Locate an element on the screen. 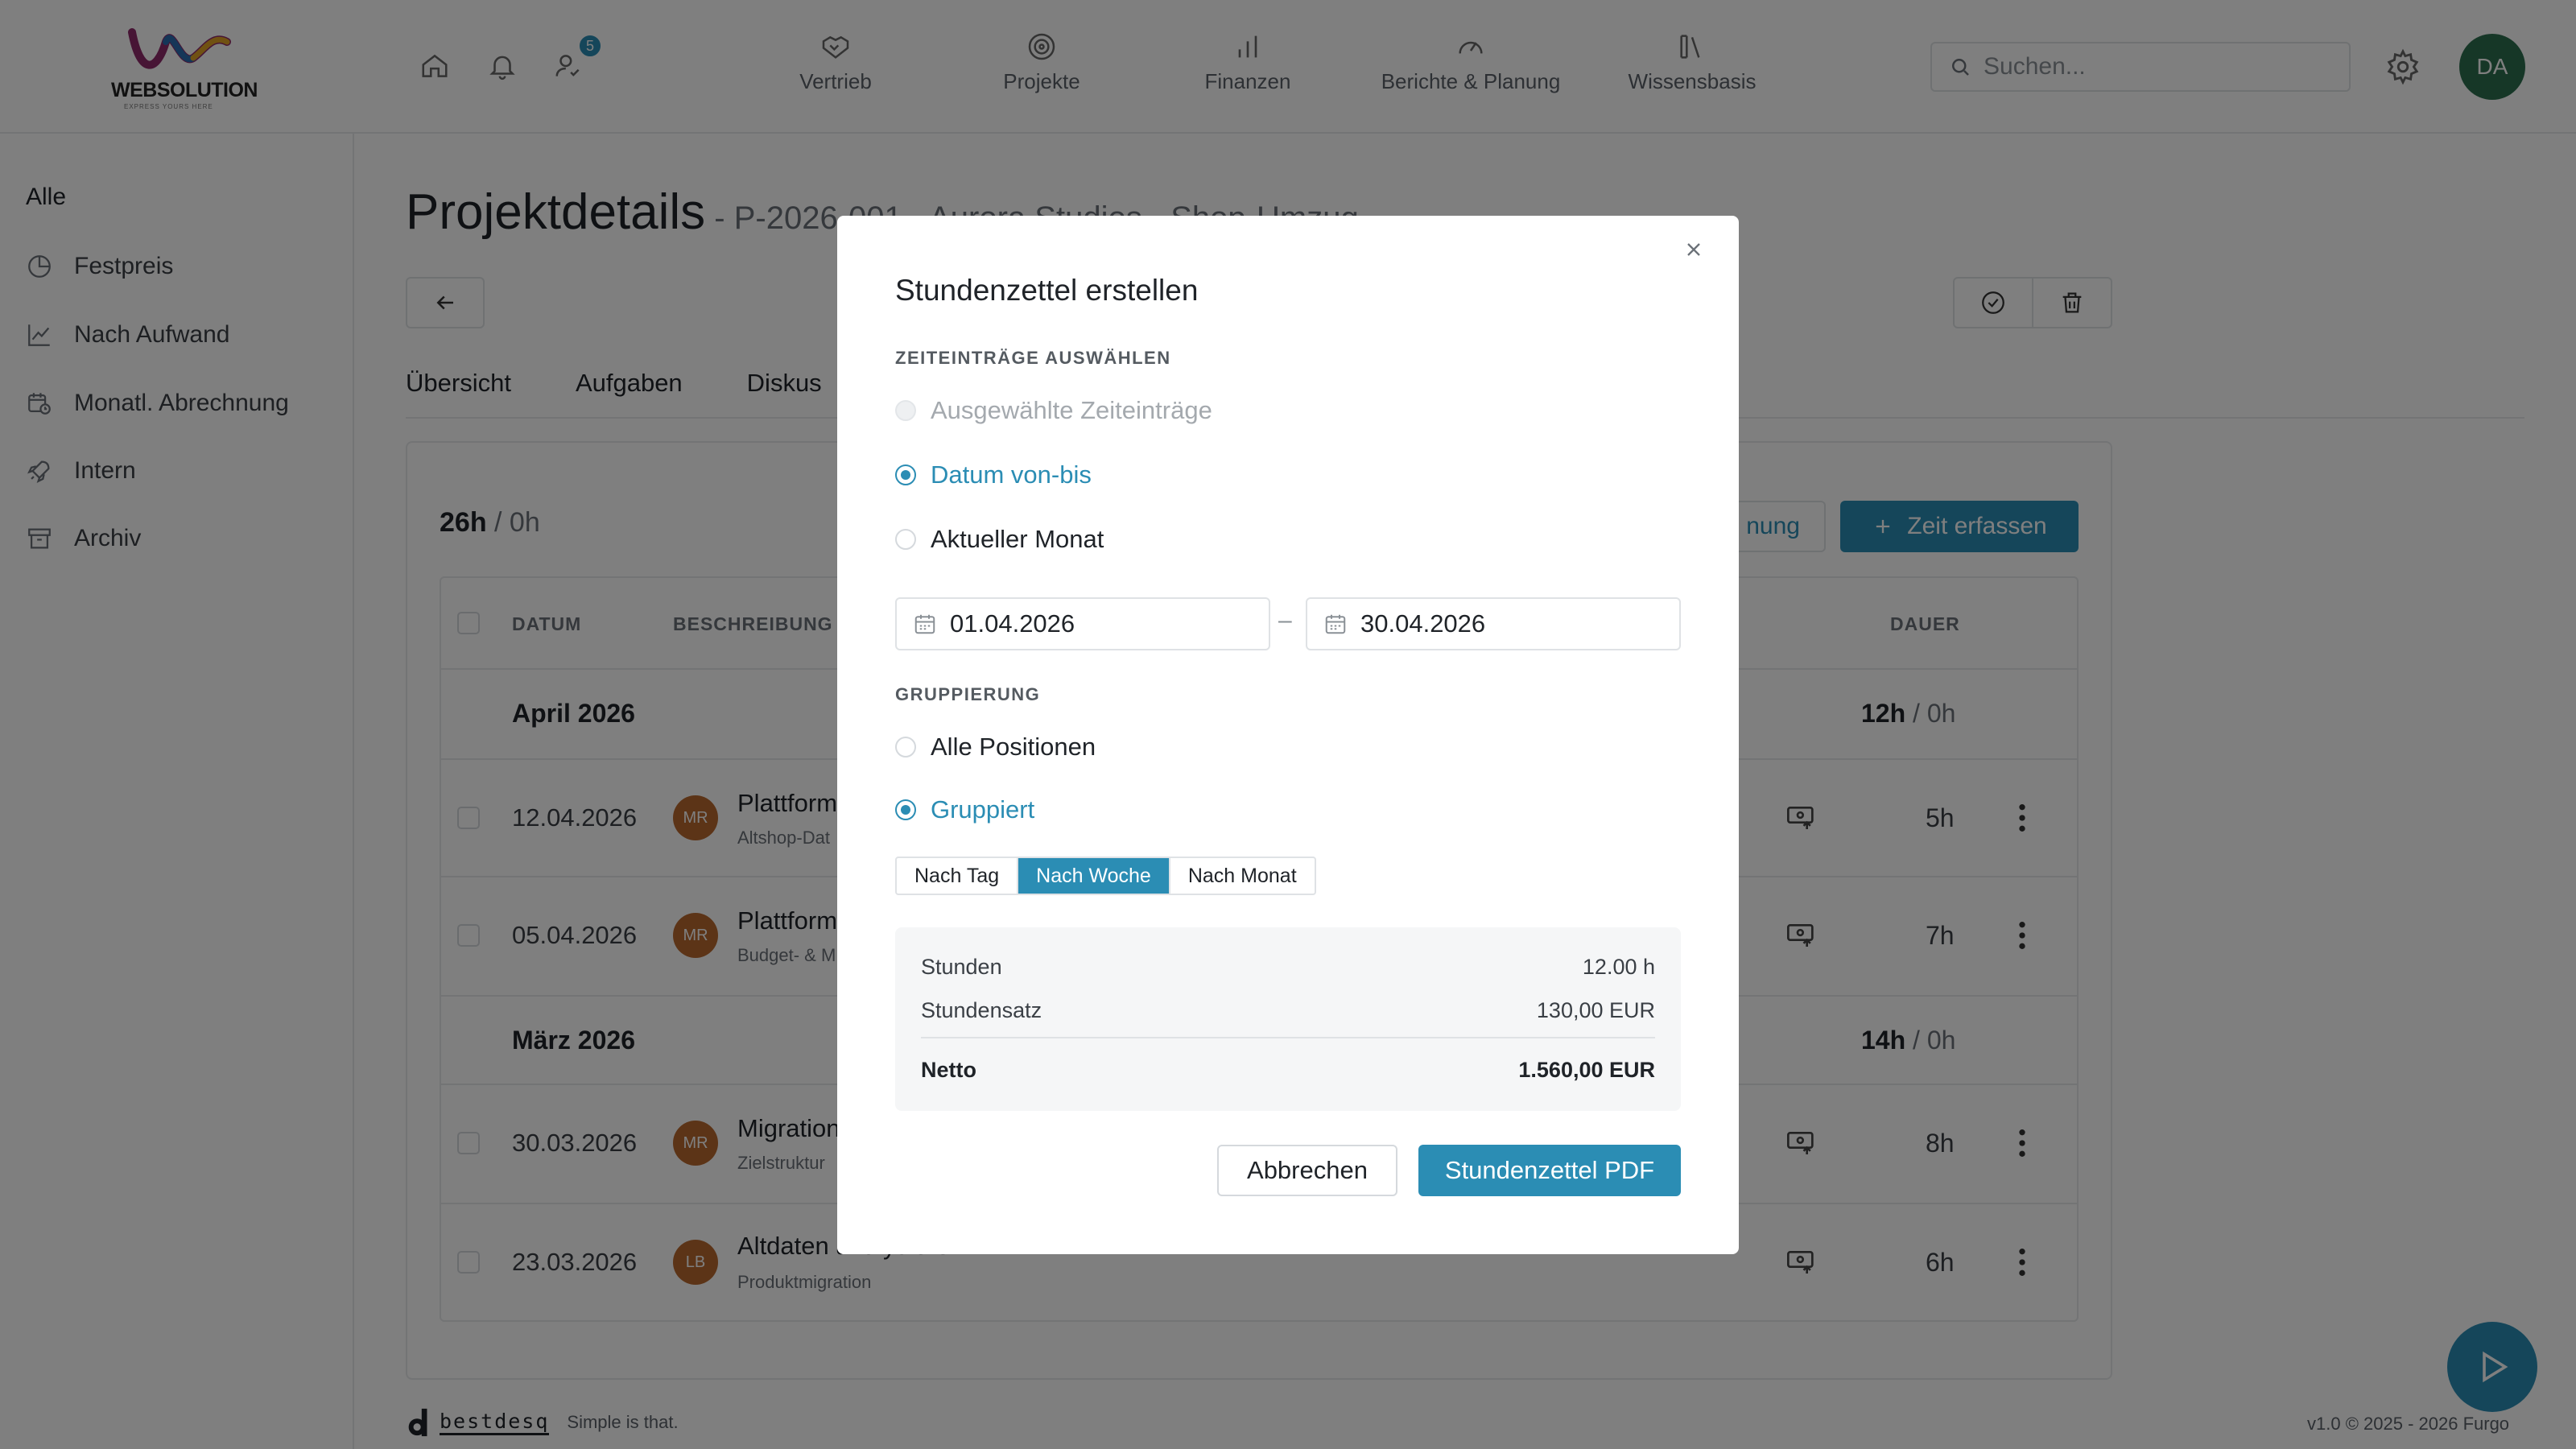 The width and height of the screenshot is (2576, 1449). summary-hours-value: 12.00 h is located at coordinates (1618, 967).